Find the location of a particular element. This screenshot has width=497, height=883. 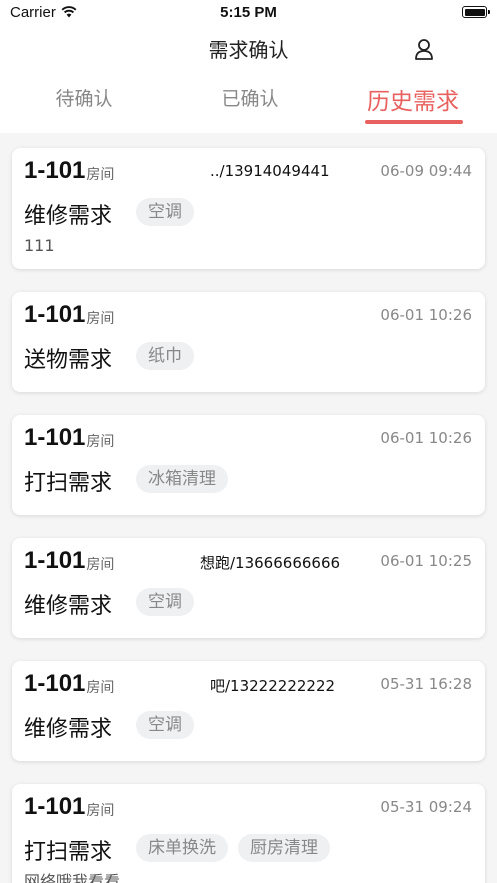

request-note: 111 is located at coordinates (39, 245).